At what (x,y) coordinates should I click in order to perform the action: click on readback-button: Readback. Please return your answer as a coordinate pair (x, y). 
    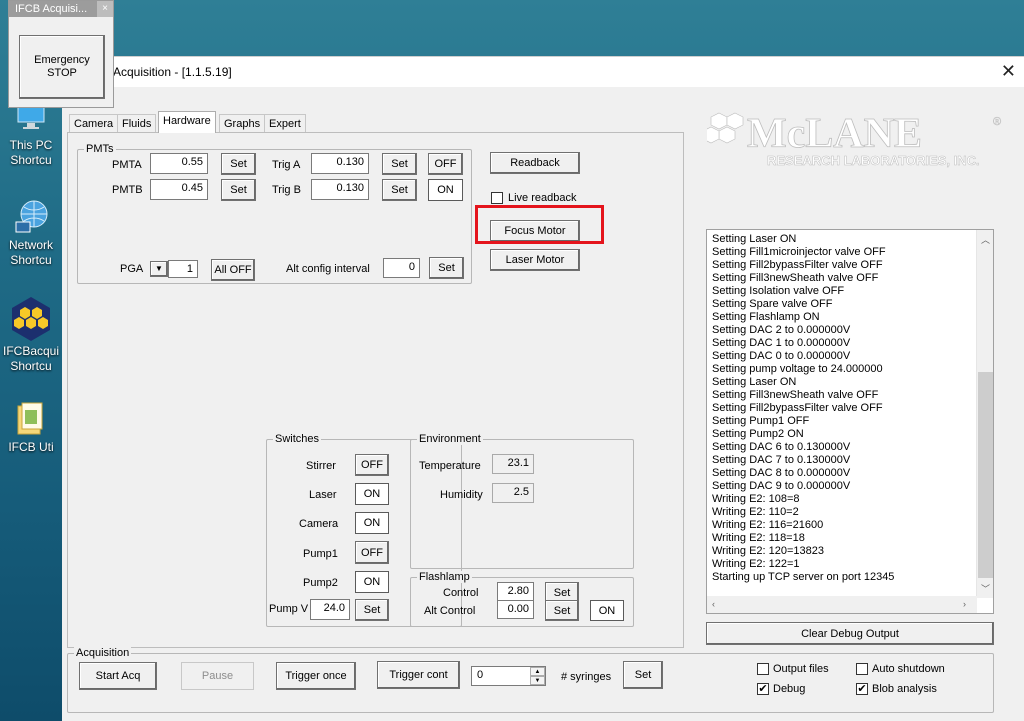
    Looking at the image, I should click on (535, 163).